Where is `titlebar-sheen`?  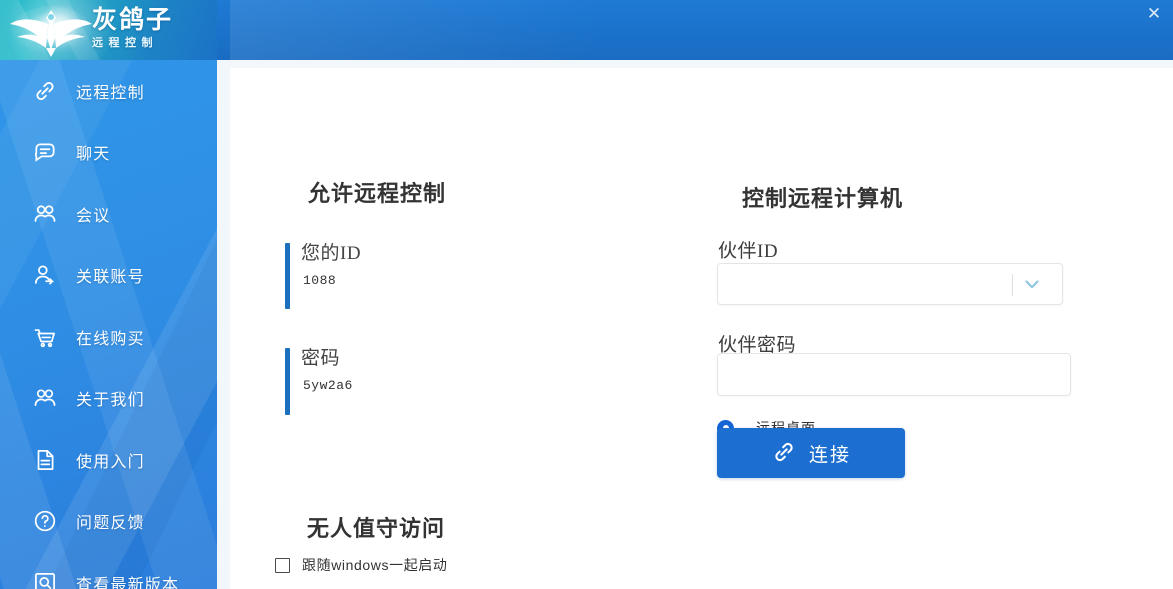 titlebar-sheen is located at coordinates (701, 30).